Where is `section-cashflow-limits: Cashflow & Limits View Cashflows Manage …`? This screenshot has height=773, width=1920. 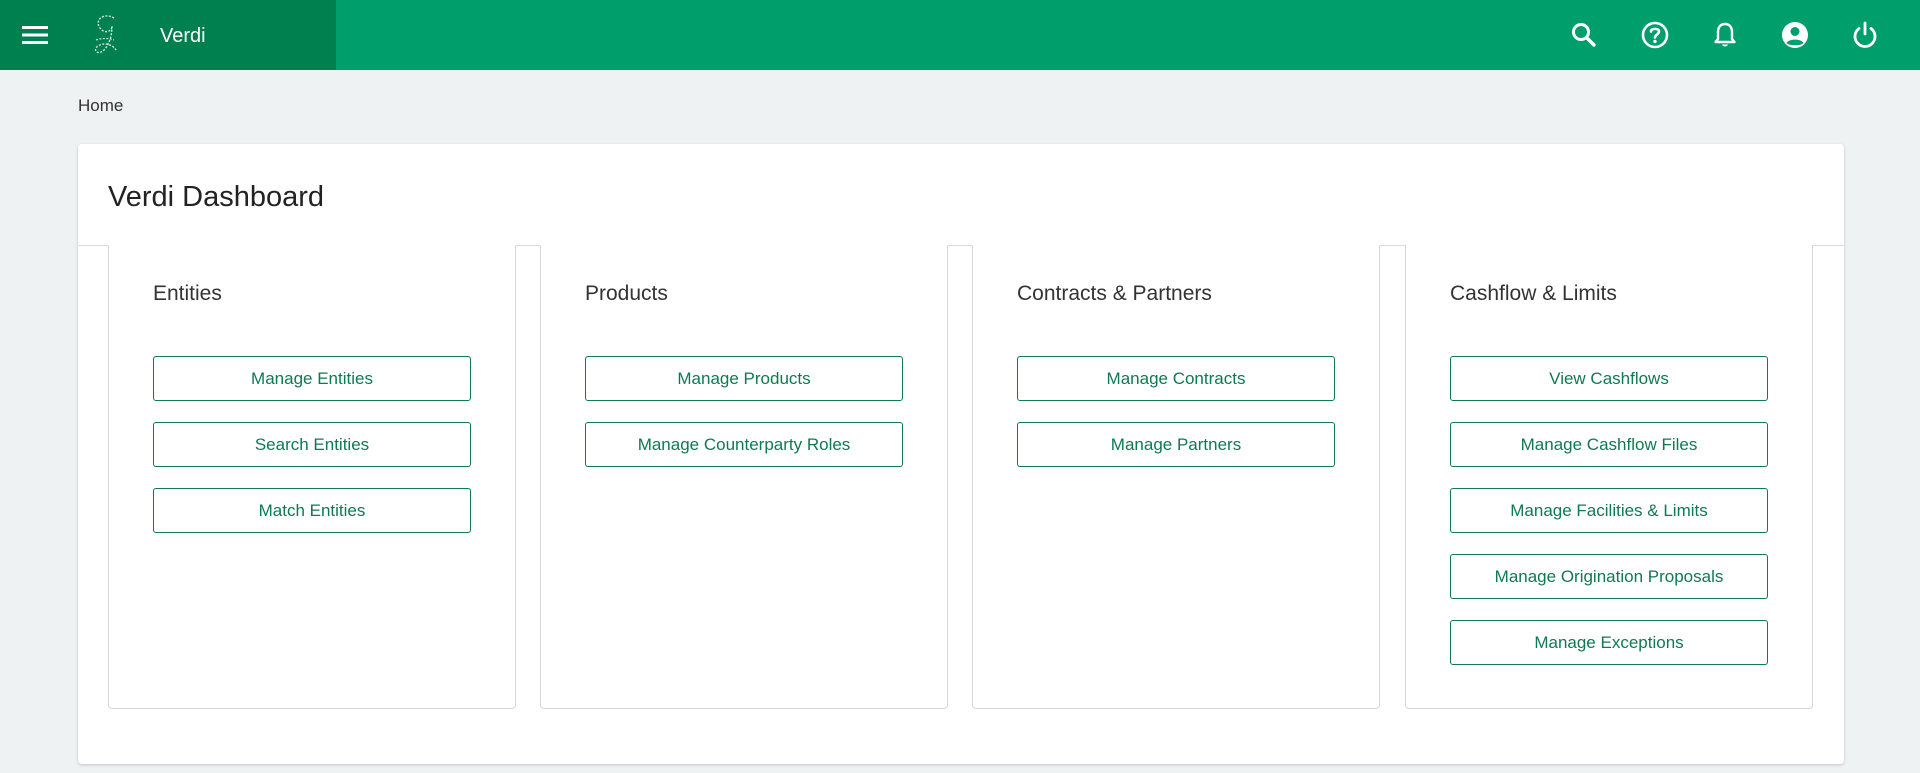 section-cashflow-limits: Cashflow & Limits View Cashflows Manage … is located at coordinates (1609, 477).